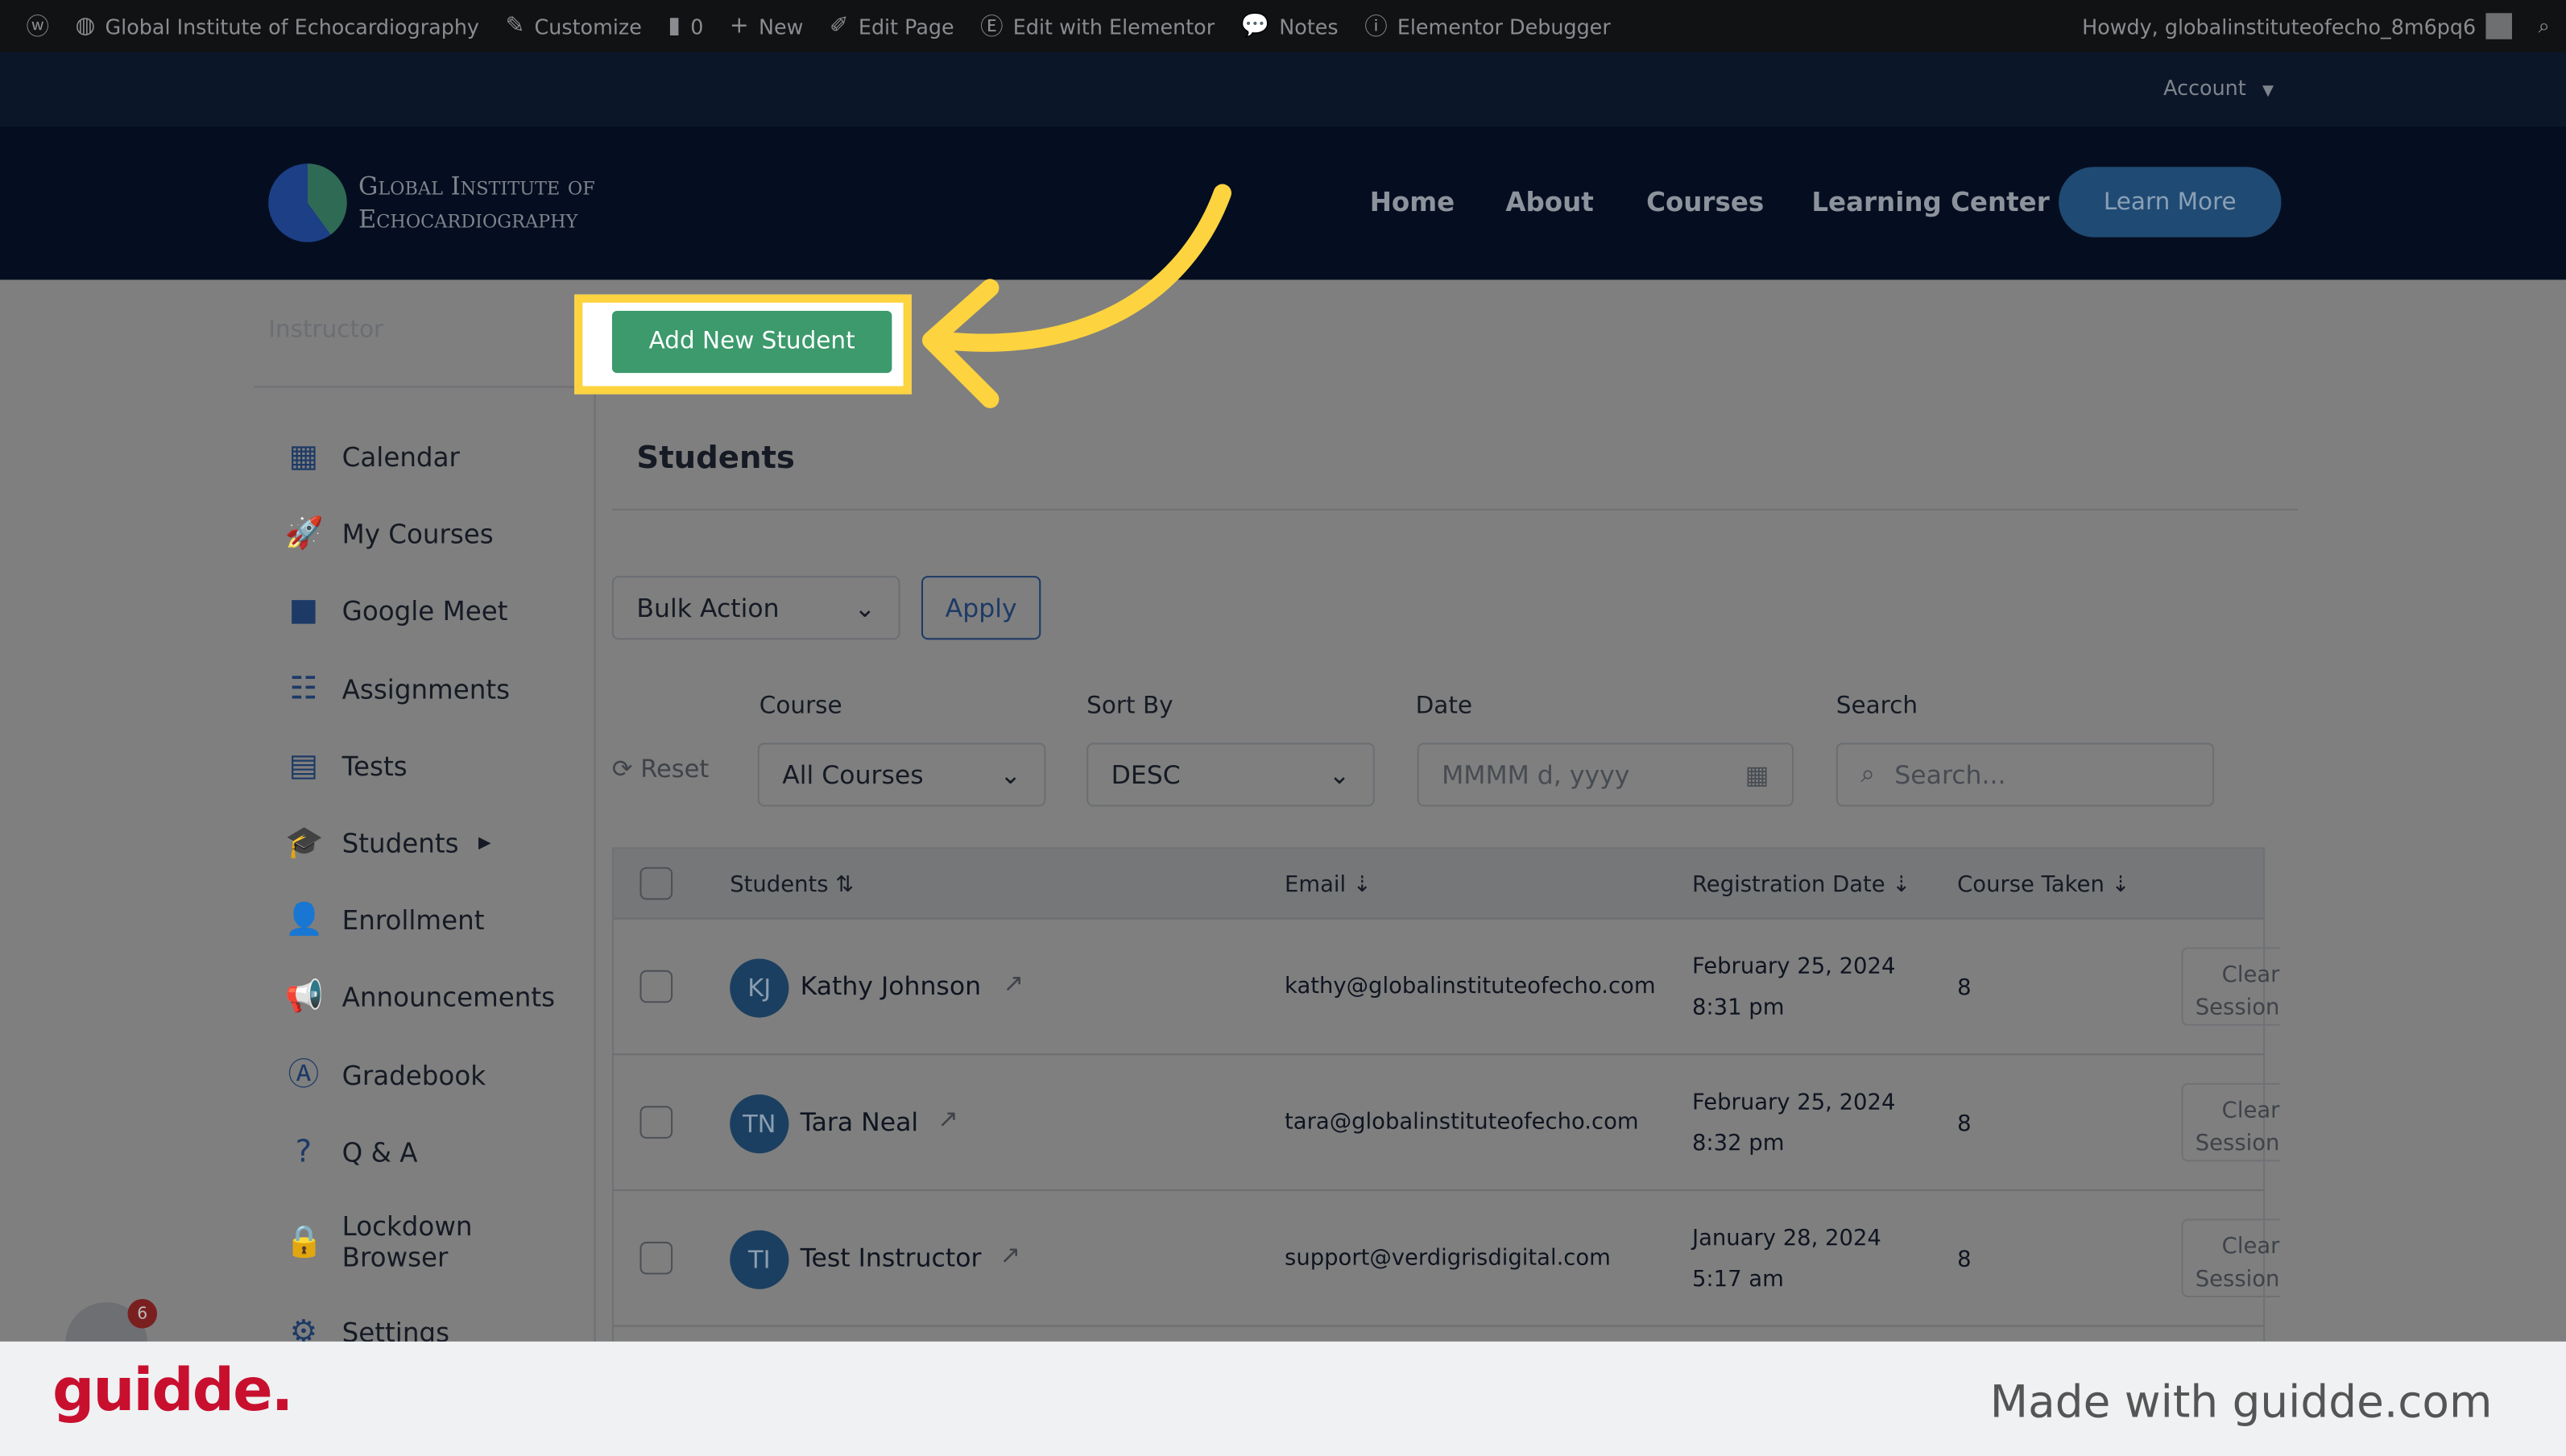 The height and width of the screenshot is (1456, 2566). What do you see at coordinates (1076, 296) in the screenshot?
I see `arrow-annotation-icon` at bounding box center [1076, 296].